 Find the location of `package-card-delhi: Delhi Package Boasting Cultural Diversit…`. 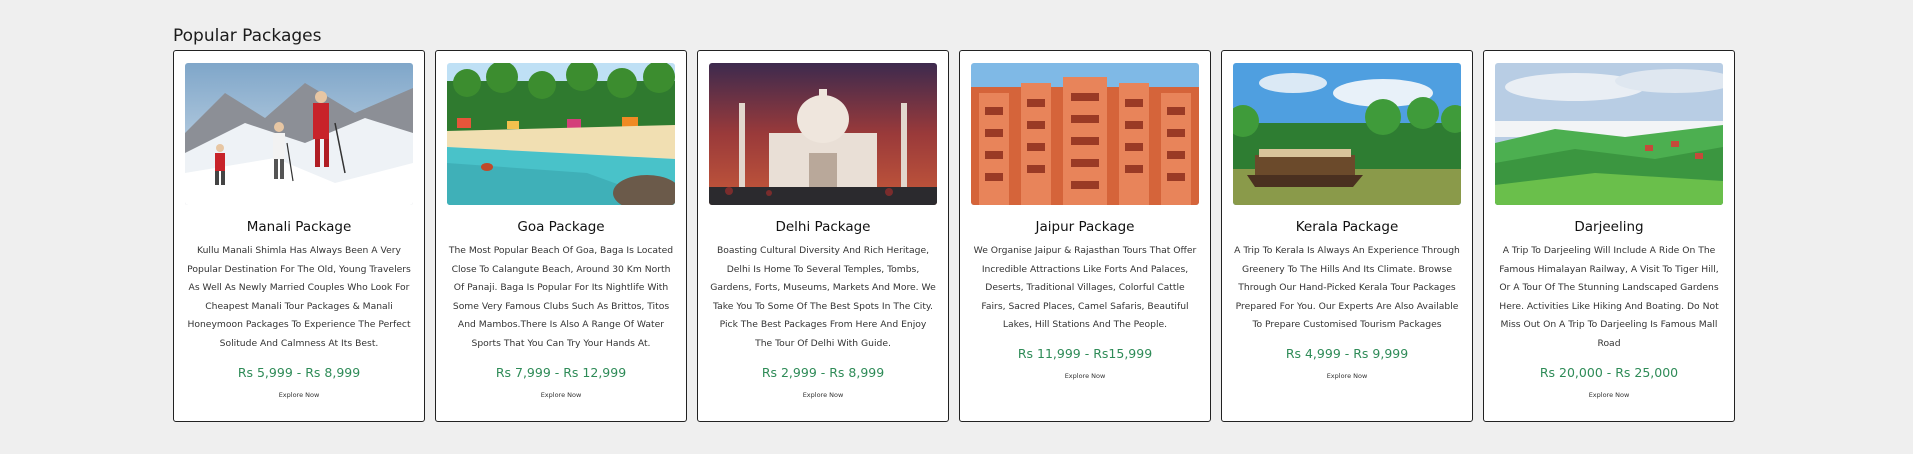

package-card-delhi: Delhi Package Boasting Cultural Diversit… is located at coordinates (823, 236).